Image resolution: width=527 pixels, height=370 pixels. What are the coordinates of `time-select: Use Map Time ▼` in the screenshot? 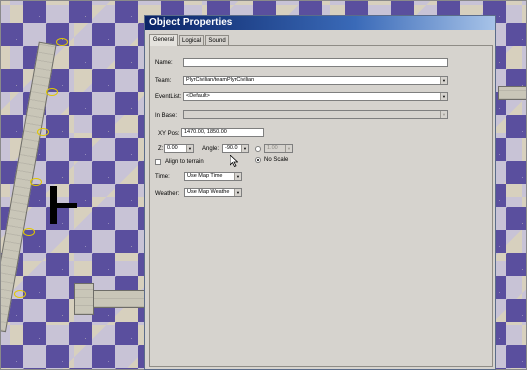 It's located at (213, 176).